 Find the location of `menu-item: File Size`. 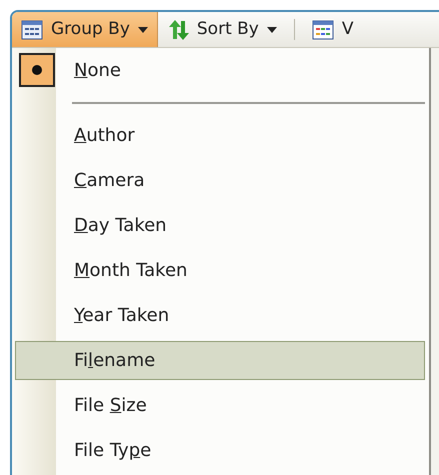

menu-item: File Size is located at coordinates (220, 405).